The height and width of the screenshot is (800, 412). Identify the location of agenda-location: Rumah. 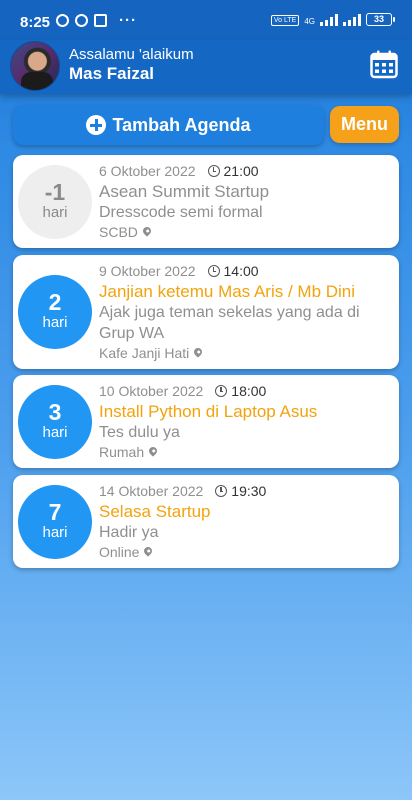
(246, 452).